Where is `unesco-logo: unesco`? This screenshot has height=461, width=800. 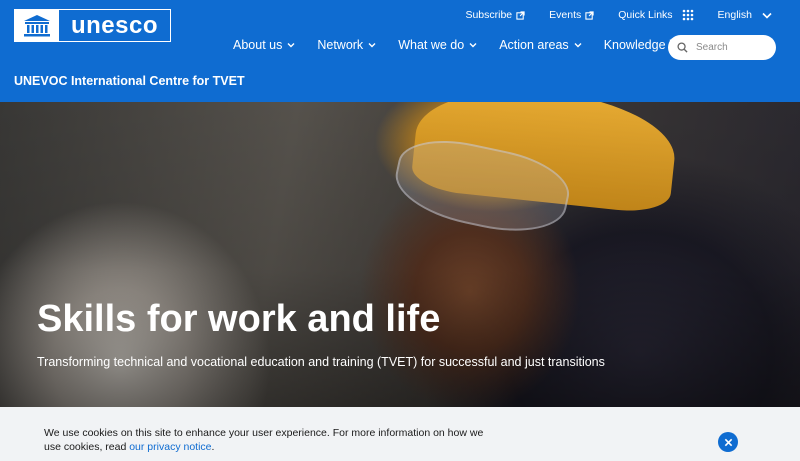
unesco-logo: unesco is located at coordinates (92, 25).